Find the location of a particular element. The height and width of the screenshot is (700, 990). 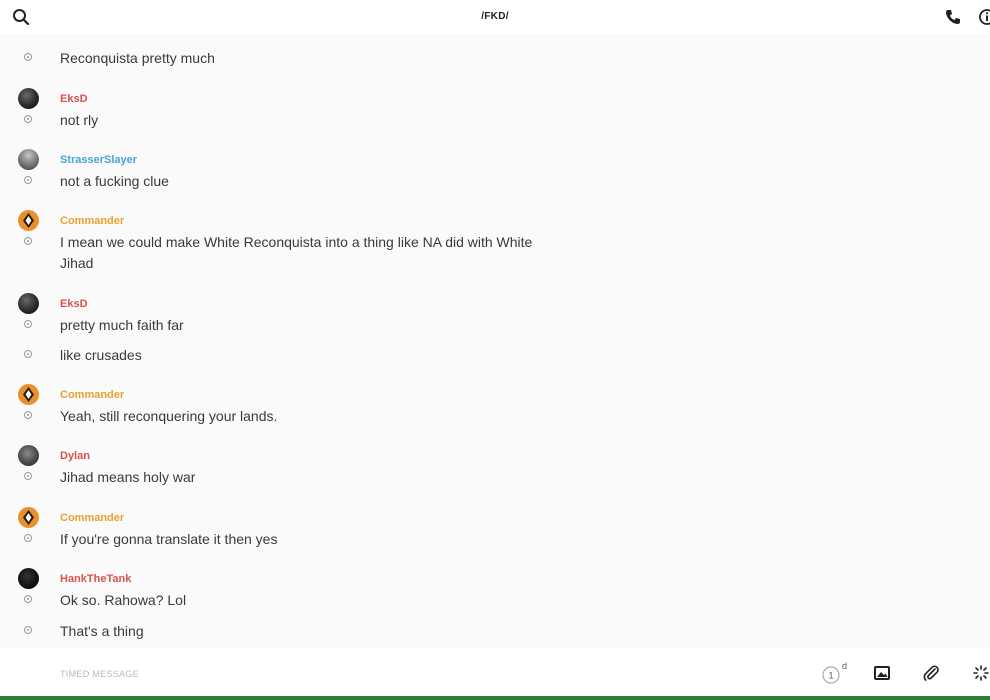

timer-unit: d is located at coordinates (844, 666).